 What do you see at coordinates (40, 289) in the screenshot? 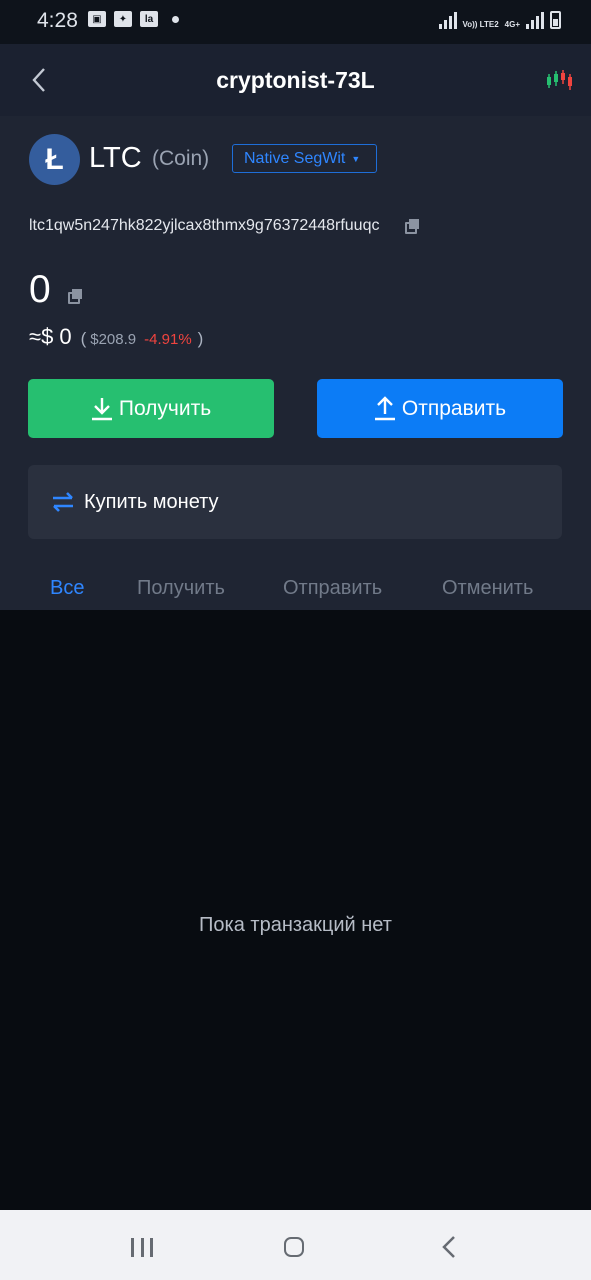
I see `coin-balance: 0` at bounding box center [40, 289].